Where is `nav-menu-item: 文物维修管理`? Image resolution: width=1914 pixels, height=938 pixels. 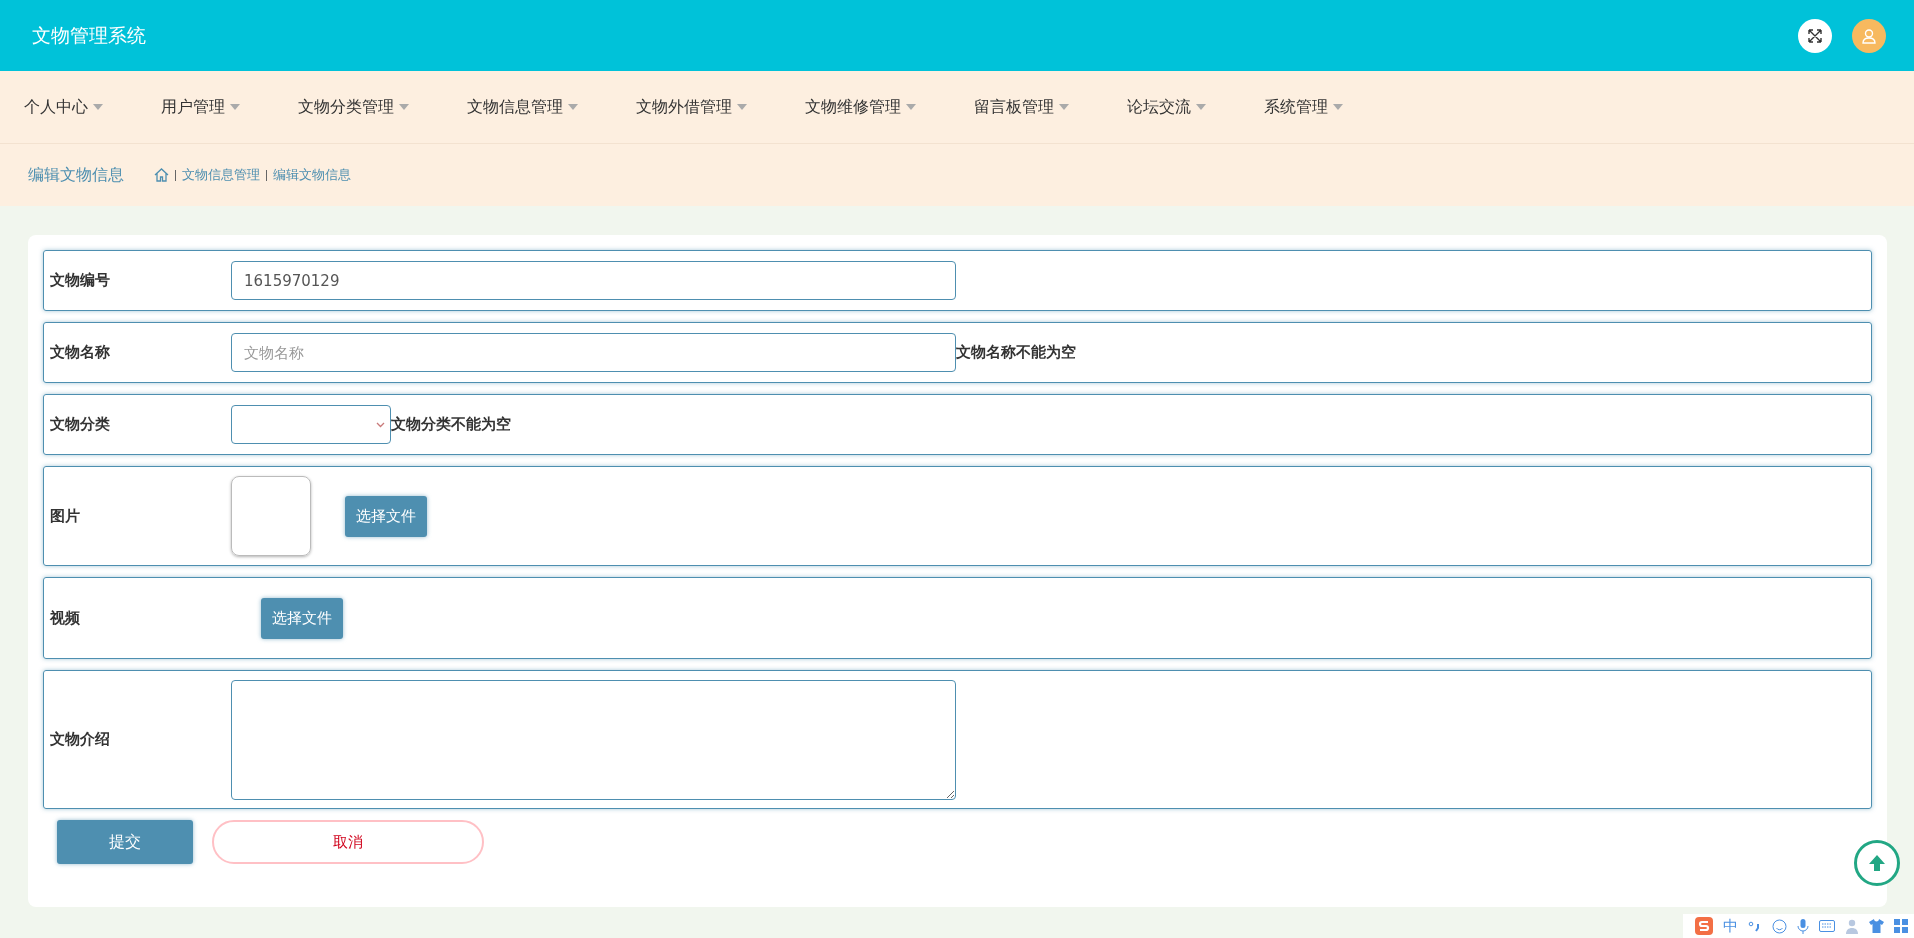 nav-menu-item: 文物维修管理 is located at coordinates (860, 107).